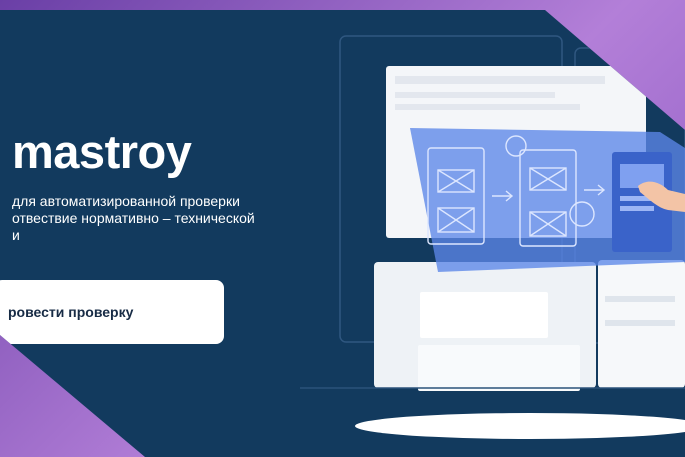  Describe the element at coordinates (520, 426) in the screenshot. I see `floor-shadow` at that location.